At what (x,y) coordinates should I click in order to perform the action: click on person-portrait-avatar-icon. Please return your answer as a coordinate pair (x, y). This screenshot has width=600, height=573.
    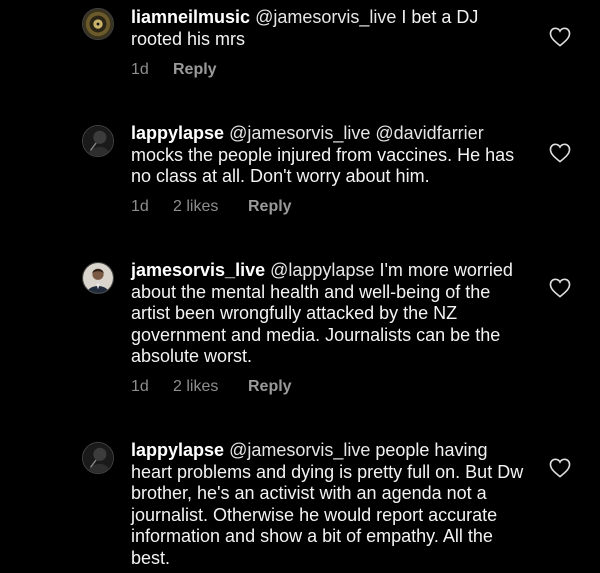
    Looking at the image, I should click on (98, 278).